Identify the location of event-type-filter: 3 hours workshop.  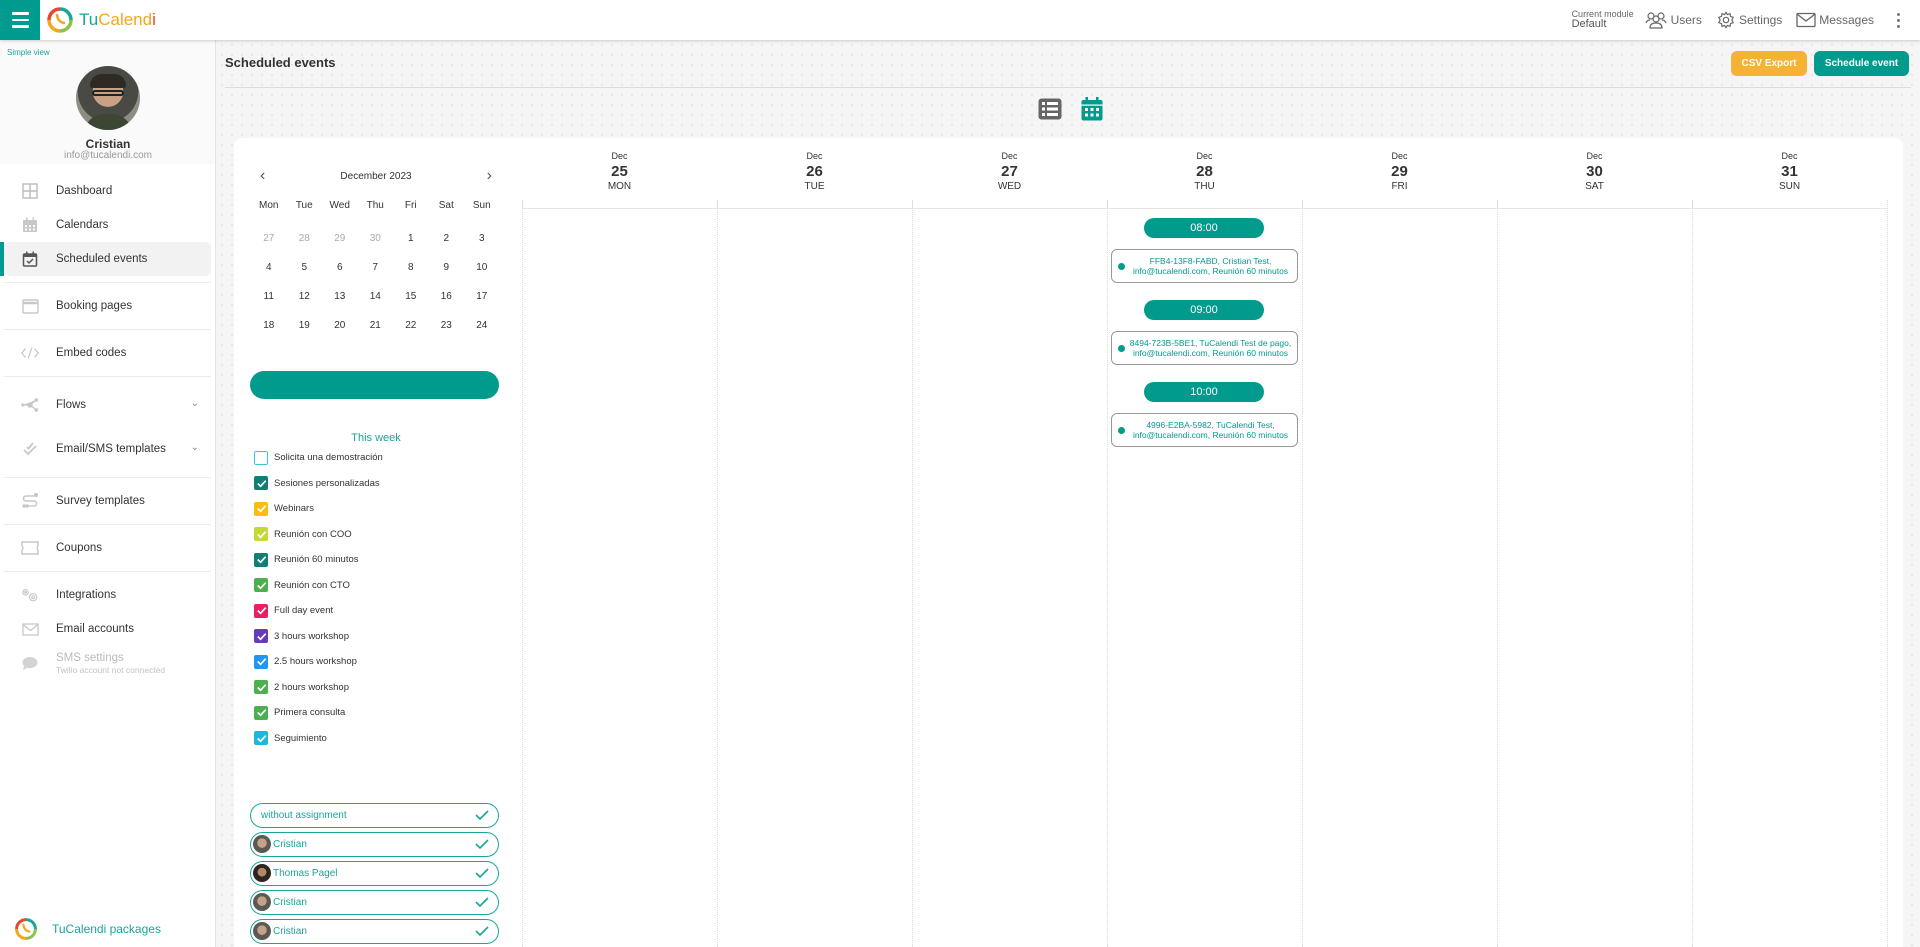
(318, 637).